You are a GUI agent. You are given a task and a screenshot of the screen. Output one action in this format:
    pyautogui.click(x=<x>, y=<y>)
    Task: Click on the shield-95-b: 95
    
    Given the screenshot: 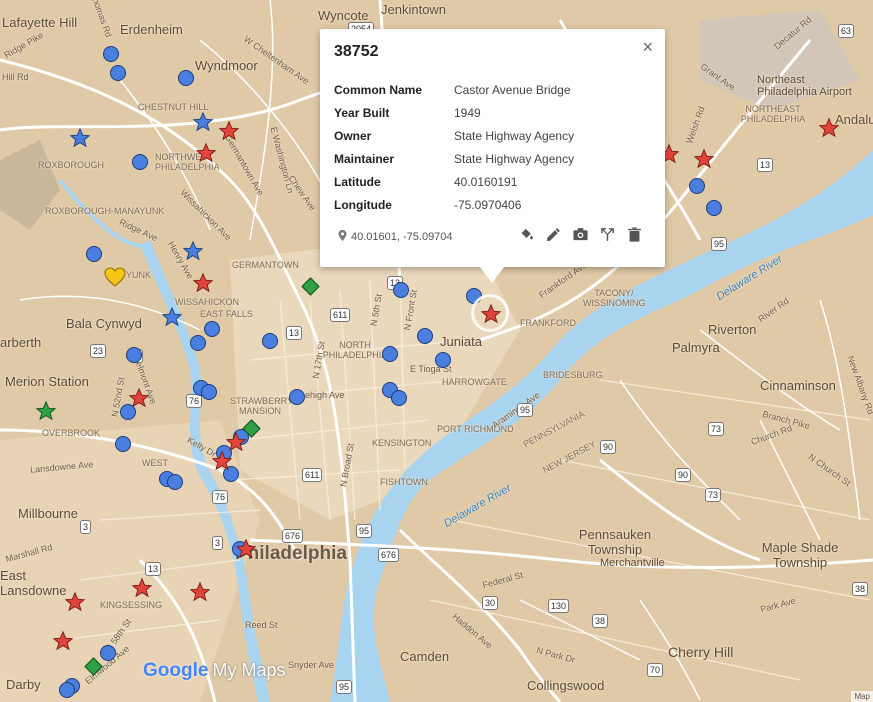 What is the action you would take?
    pyautogui.click(x=525, y=410)
    